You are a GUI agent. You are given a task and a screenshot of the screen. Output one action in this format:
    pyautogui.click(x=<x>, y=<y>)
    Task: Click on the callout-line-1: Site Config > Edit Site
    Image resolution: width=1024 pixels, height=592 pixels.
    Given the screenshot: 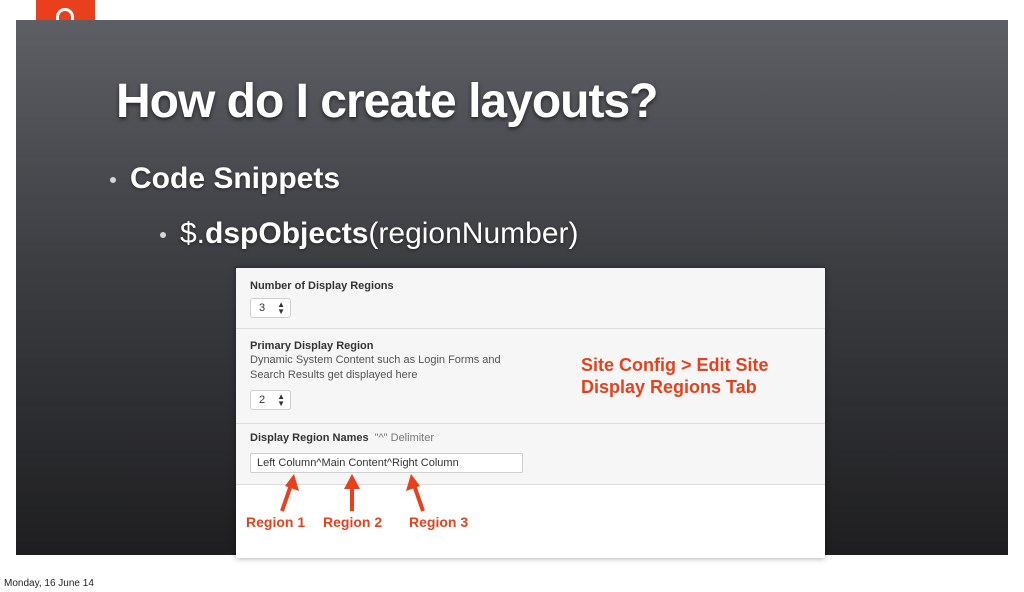 What is the action you would take?
    pyautogui.click(x=675, y=365)
    